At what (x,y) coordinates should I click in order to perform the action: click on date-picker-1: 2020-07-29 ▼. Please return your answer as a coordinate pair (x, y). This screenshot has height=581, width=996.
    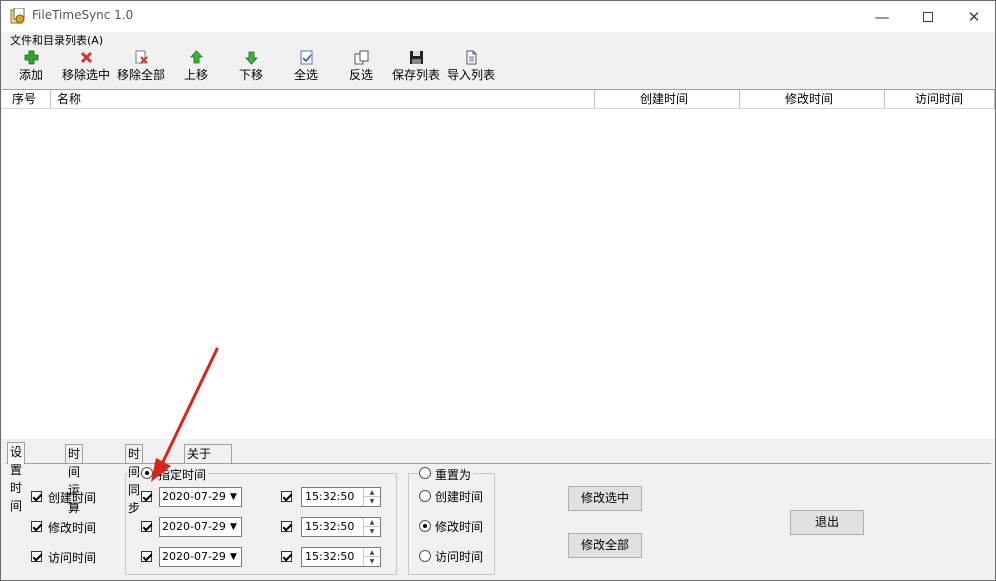
    Looking at the image, I should click on (200, 497).